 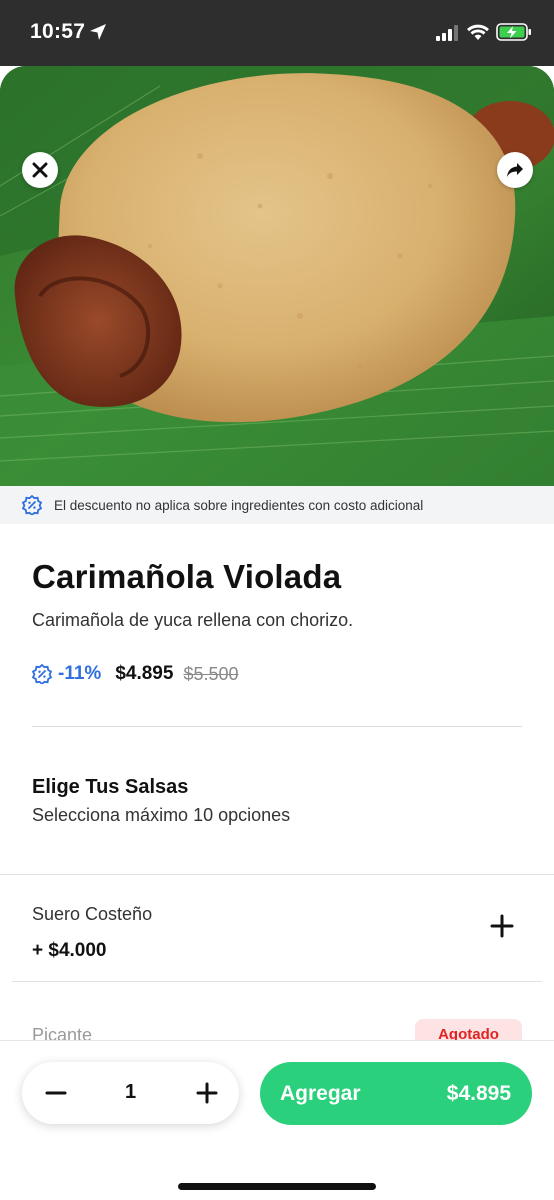 I want to click on status-time: 10:57, so click(x=58, y=31).